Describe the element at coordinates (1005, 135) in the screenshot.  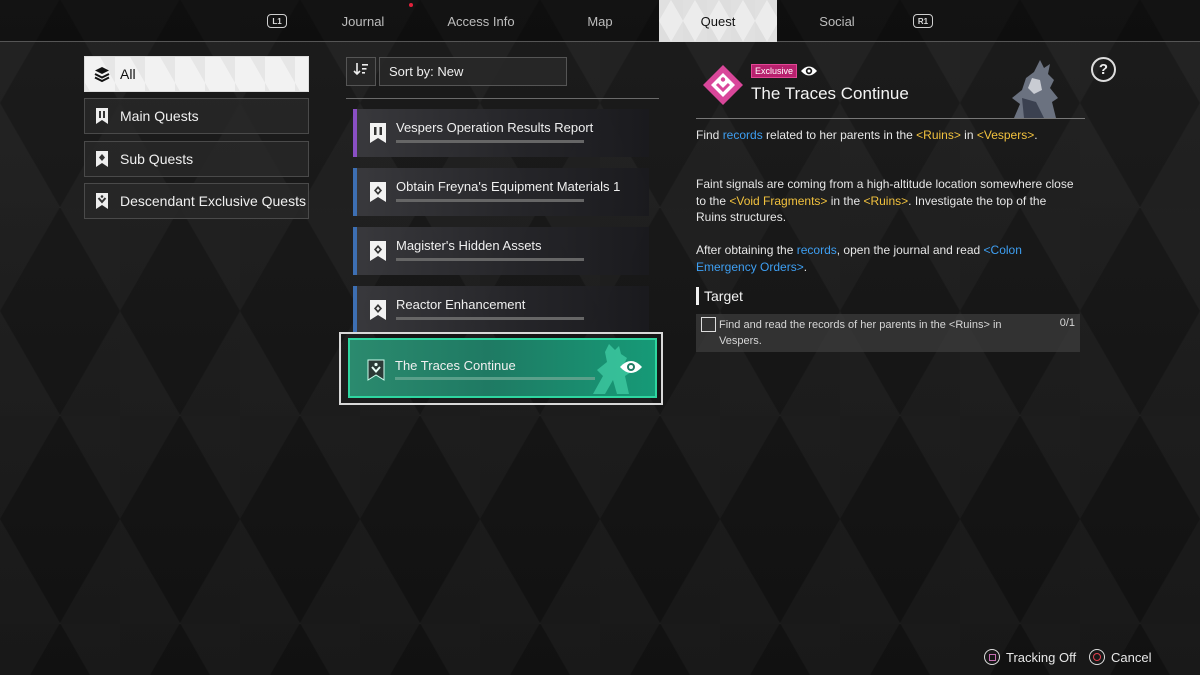
I see `location-highlight: <Vespers>` at that location.